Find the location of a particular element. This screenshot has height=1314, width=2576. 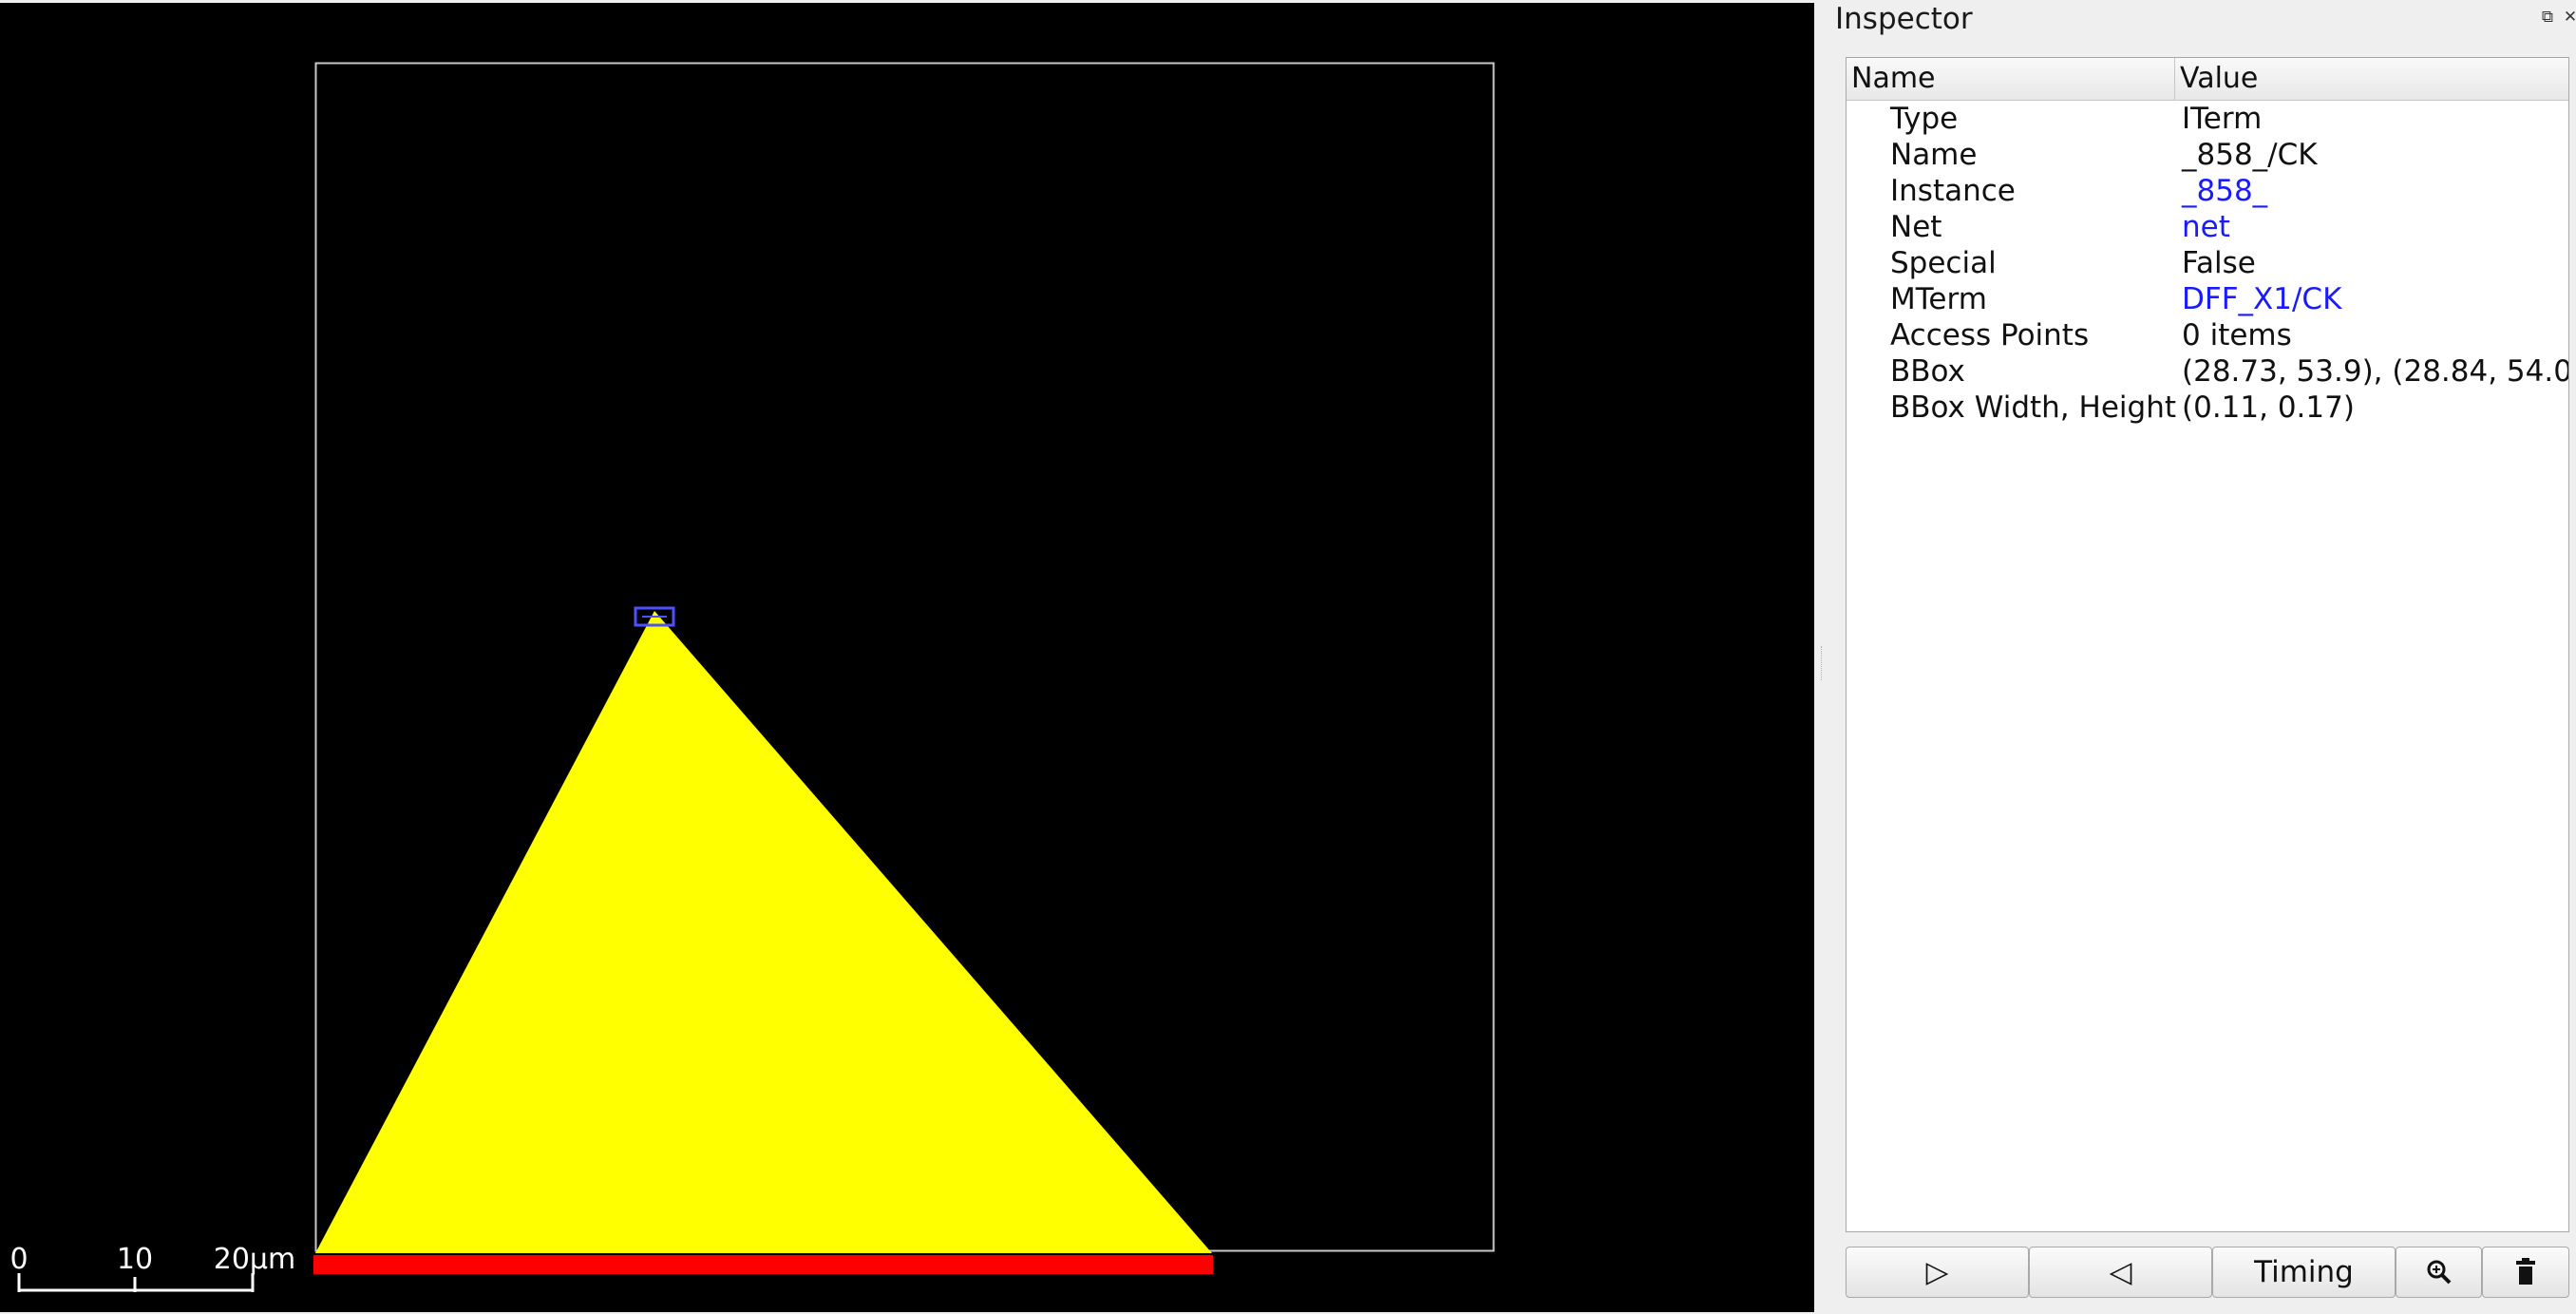

table-row: Type ITerm is located at coordinates (2207, 119).